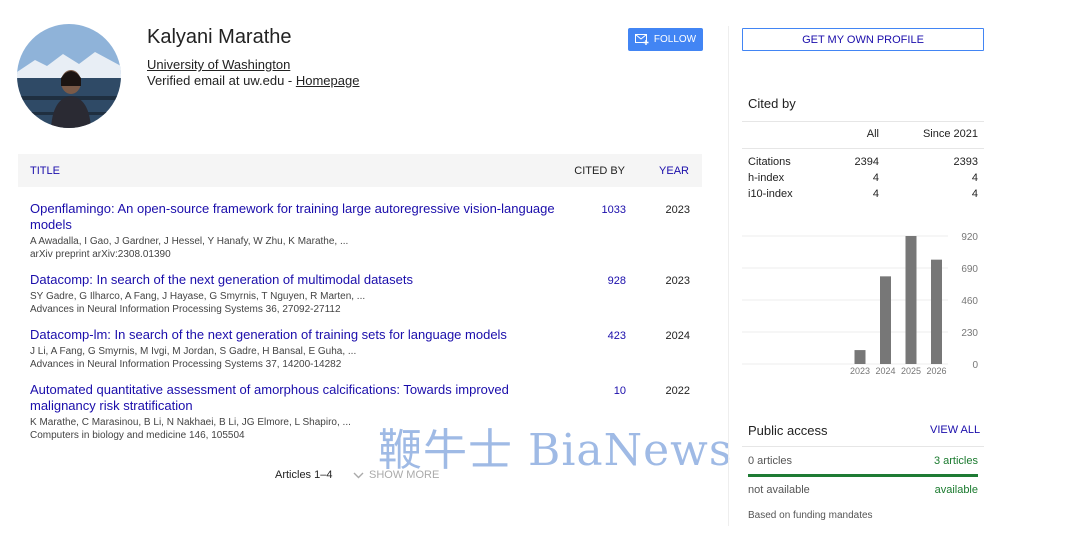 This screenshot has height=552, width=1080. Describe the element at coordinates (969, 269) in the screenshot. I see `y-tick-label: 690` at that location.